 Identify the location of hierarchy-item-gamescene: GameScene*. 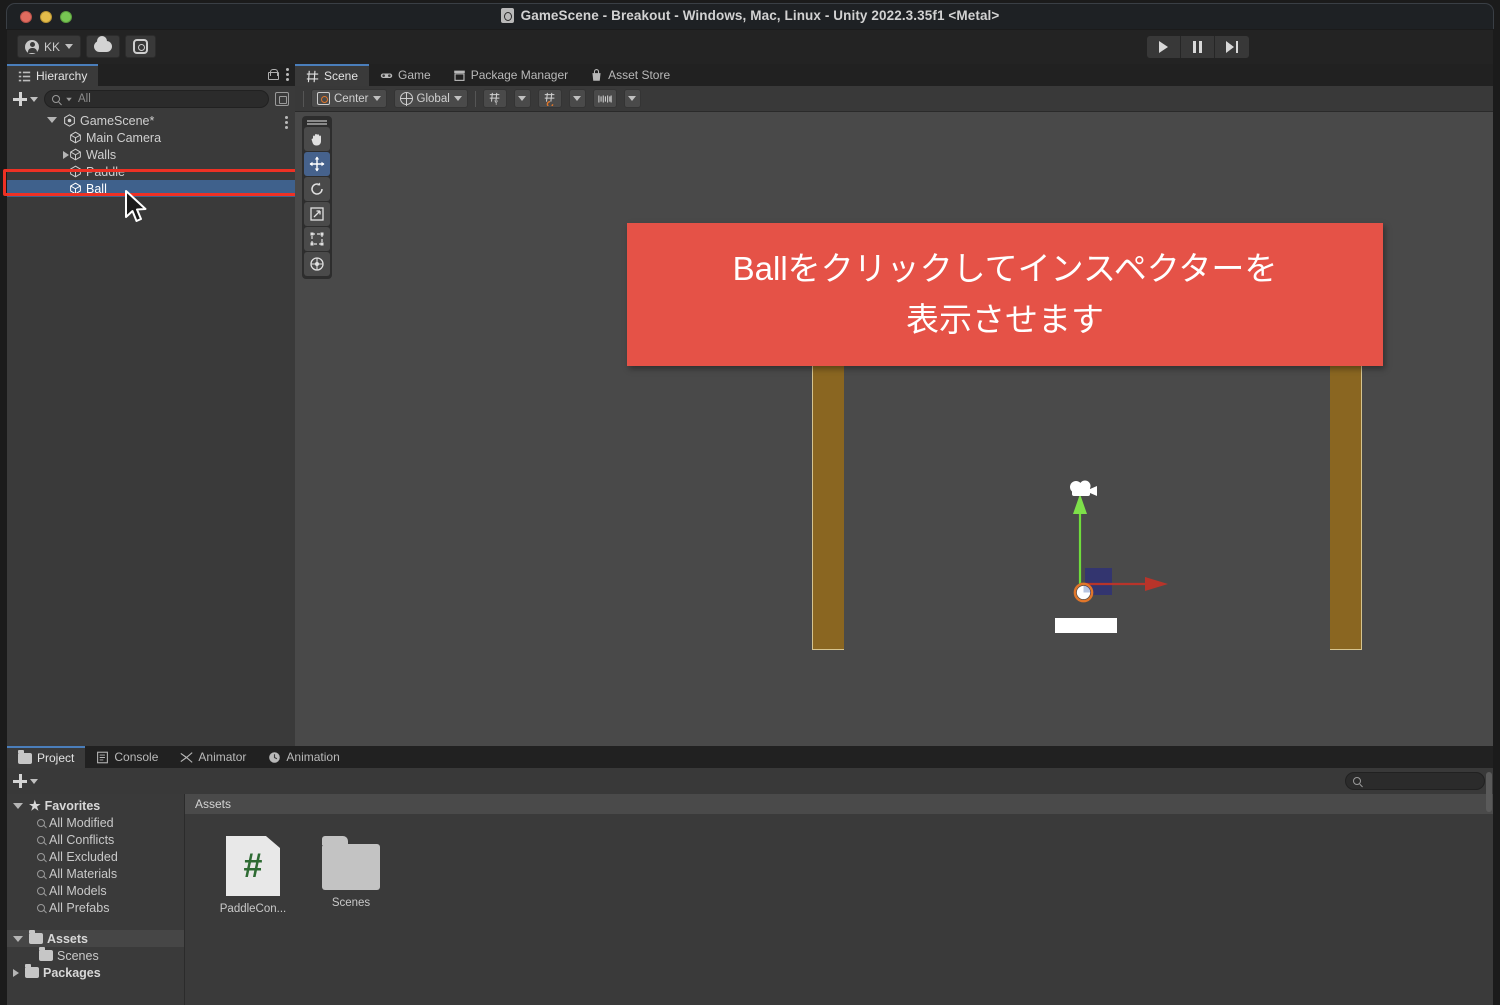
(151, 120).